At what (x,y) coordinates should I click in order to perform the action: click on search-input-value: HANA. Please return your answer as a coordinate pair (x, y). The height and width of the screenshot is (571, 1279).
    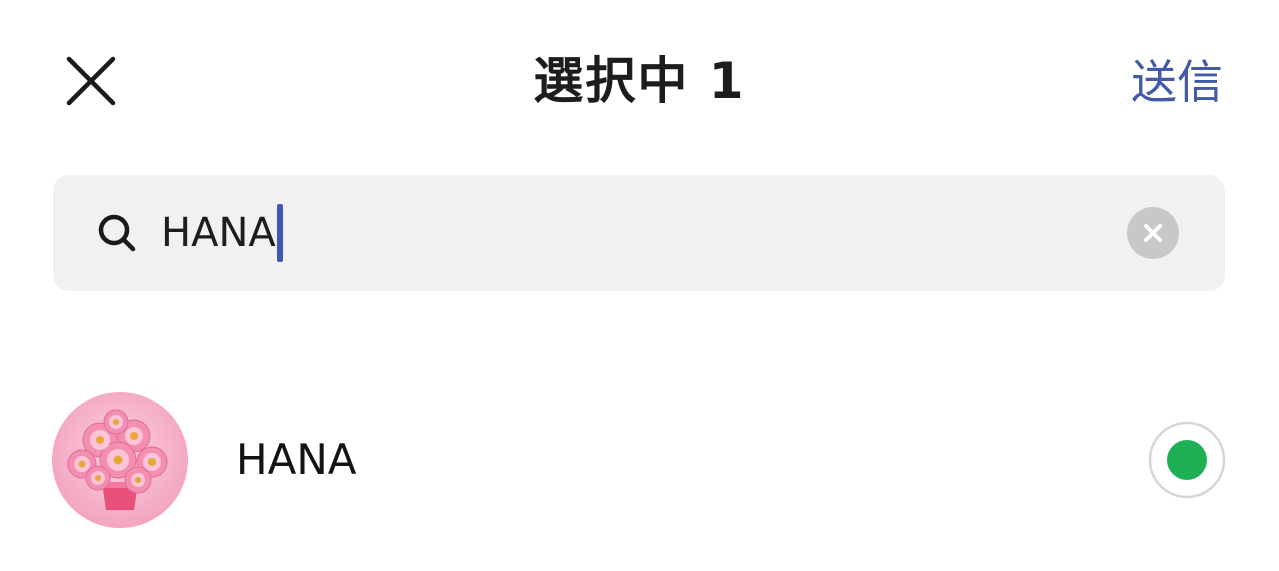
    Looking at the image, I should click on (218, 233).